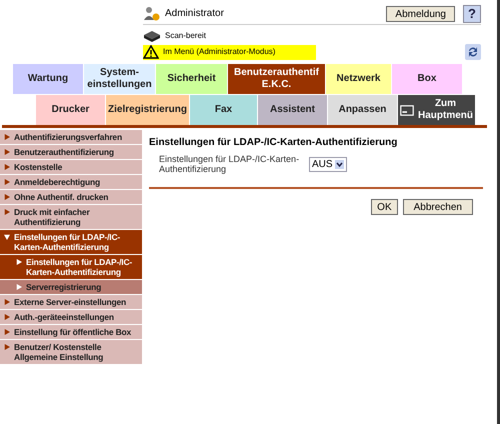  I want to click on sidebar-item: Kostenstelle, so click(71, 167).